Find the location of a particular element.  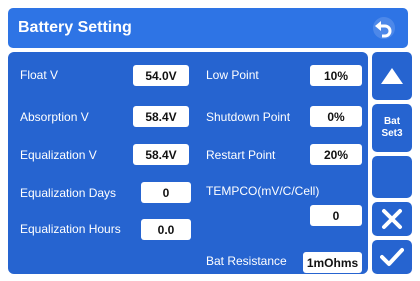

low-point-field: 10% is located at coordinates (336, 75).